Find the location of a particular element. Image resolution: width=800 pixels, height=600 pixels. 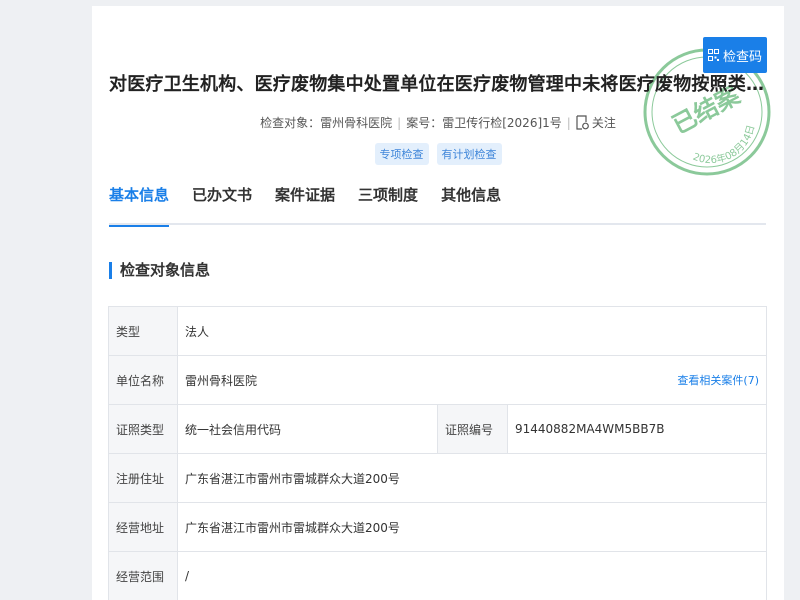

tab-three-systems: 三项制度 is located at coordinates (388, 203).